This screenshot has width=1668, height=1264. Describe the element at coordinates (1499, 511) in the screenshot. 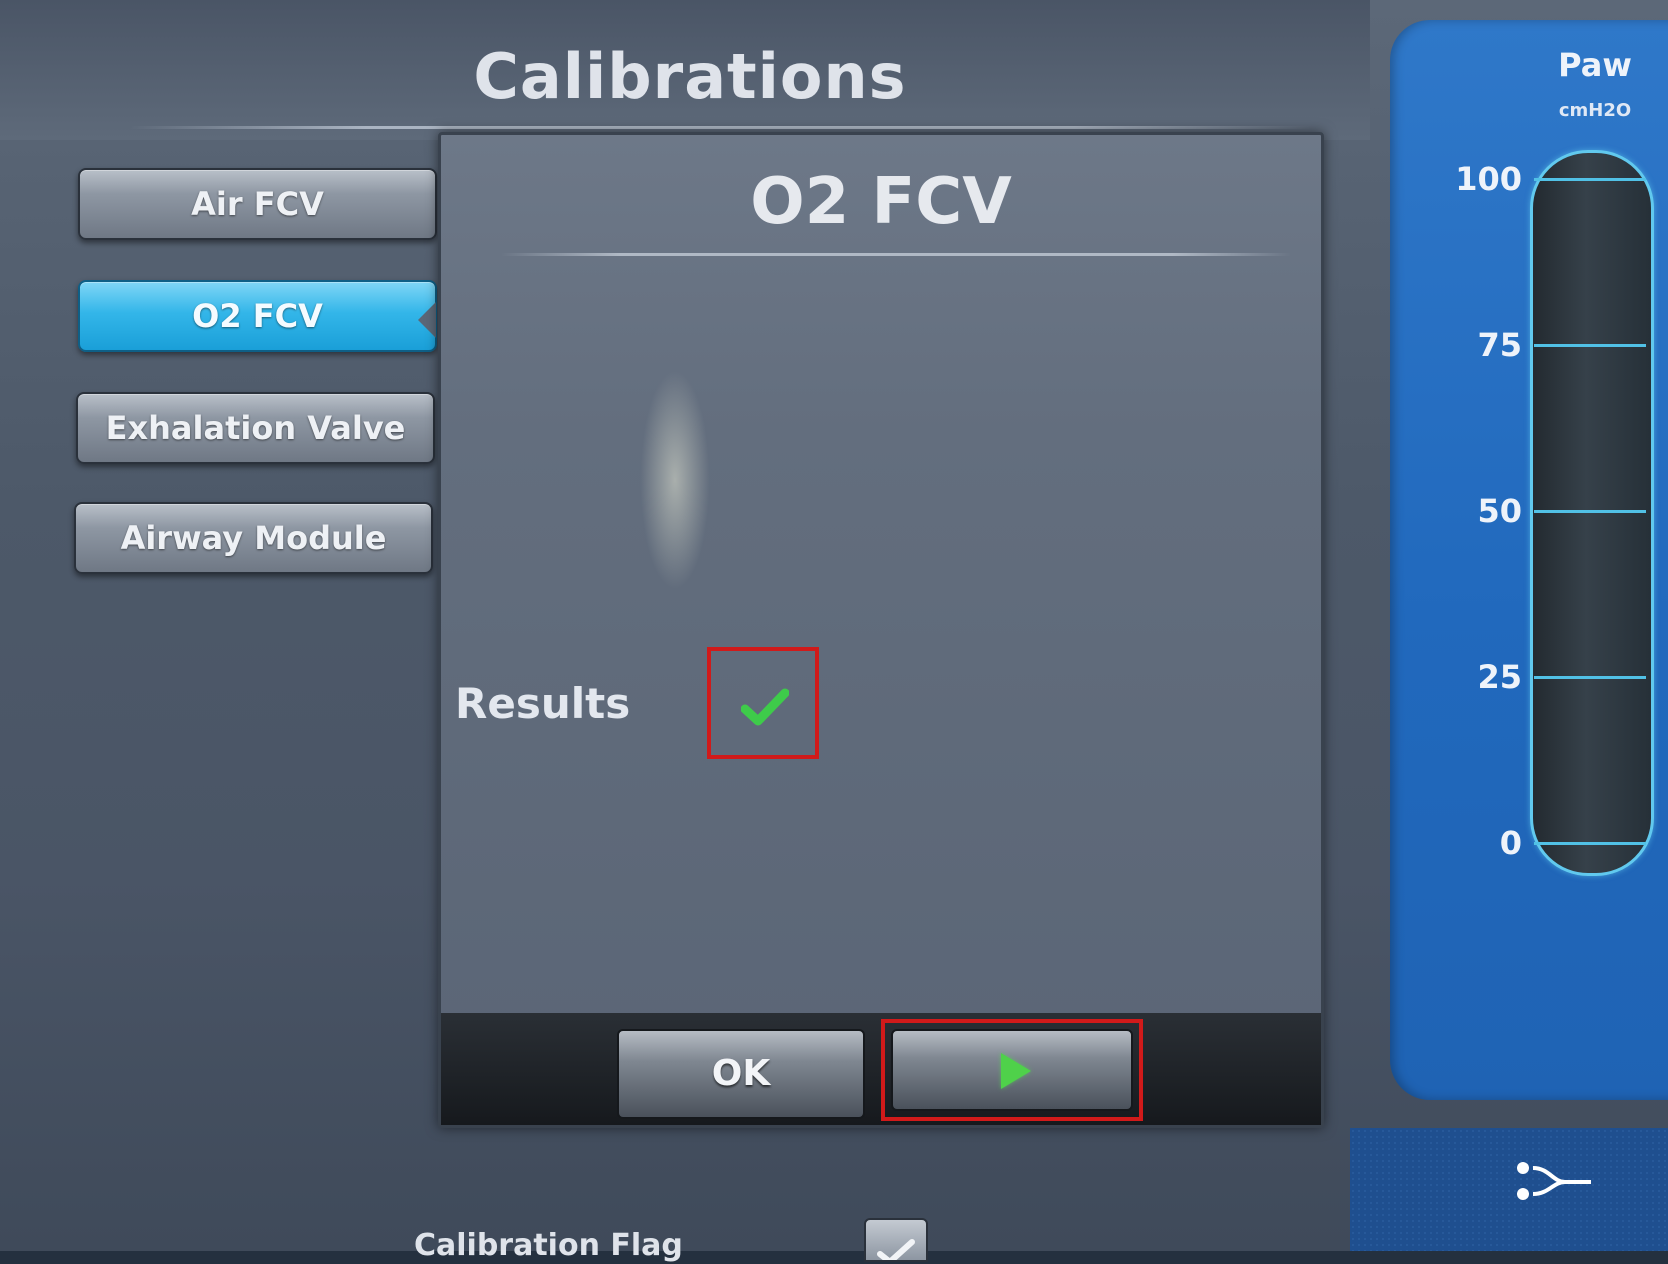

I see `gauge-scale-label: 50` at that location.